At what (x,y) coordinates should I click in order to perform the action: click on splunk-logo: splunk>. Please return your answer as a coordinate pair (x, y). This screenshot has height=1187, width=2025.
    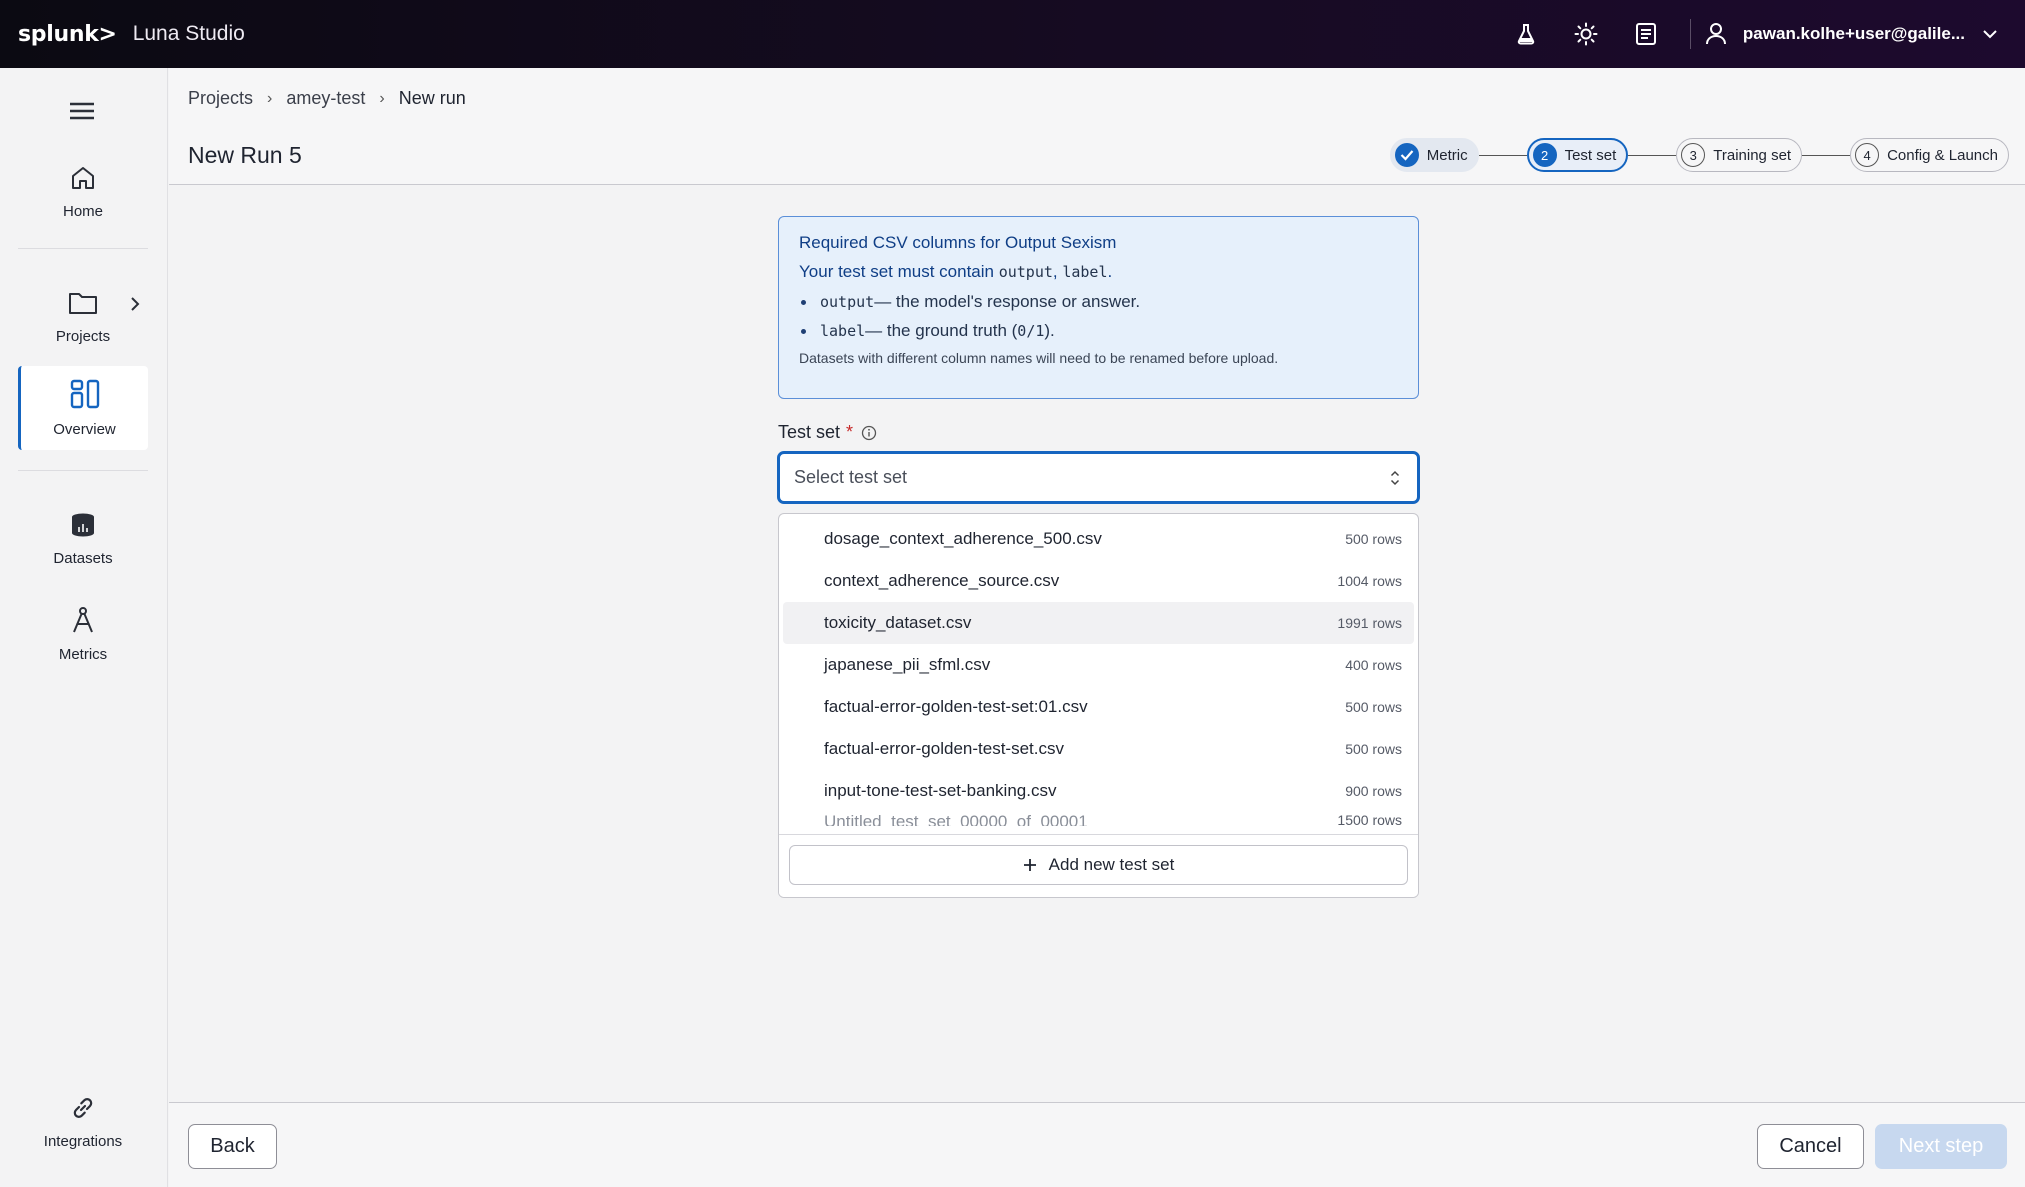
    Looking at the image, I should click on (67, 34).